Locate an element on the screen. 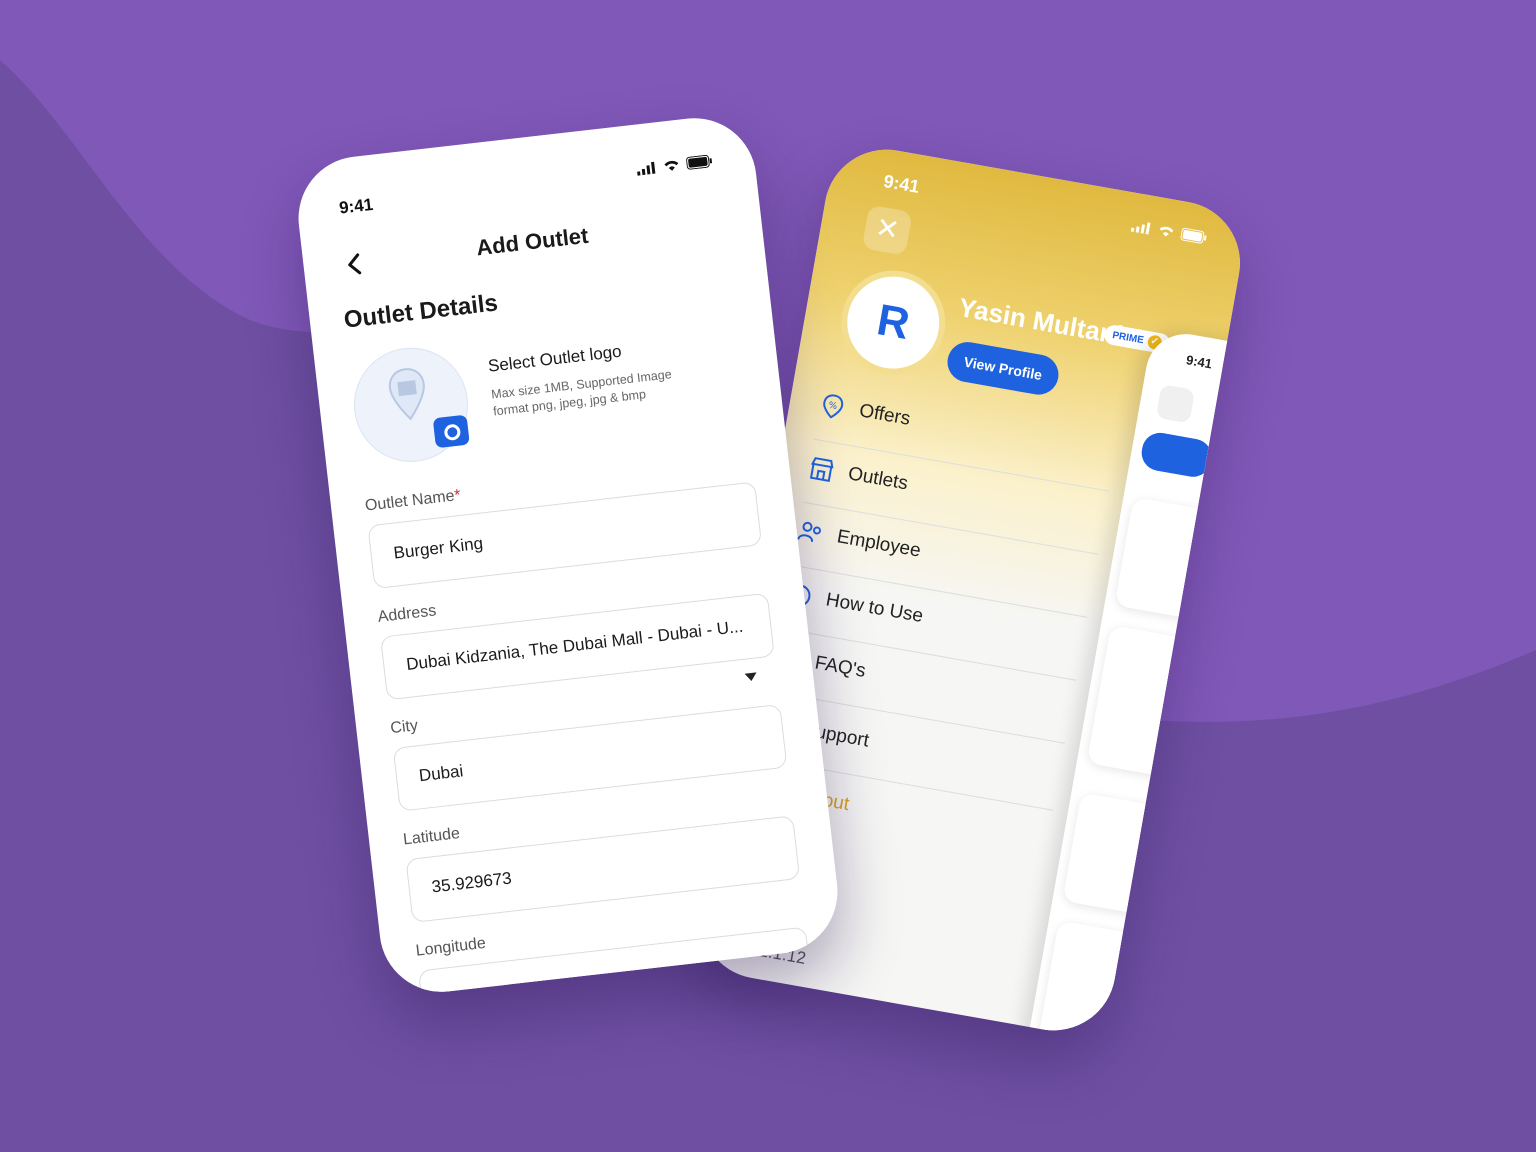  latitude-input: 35.929673 is located at coordinates (603, 869).